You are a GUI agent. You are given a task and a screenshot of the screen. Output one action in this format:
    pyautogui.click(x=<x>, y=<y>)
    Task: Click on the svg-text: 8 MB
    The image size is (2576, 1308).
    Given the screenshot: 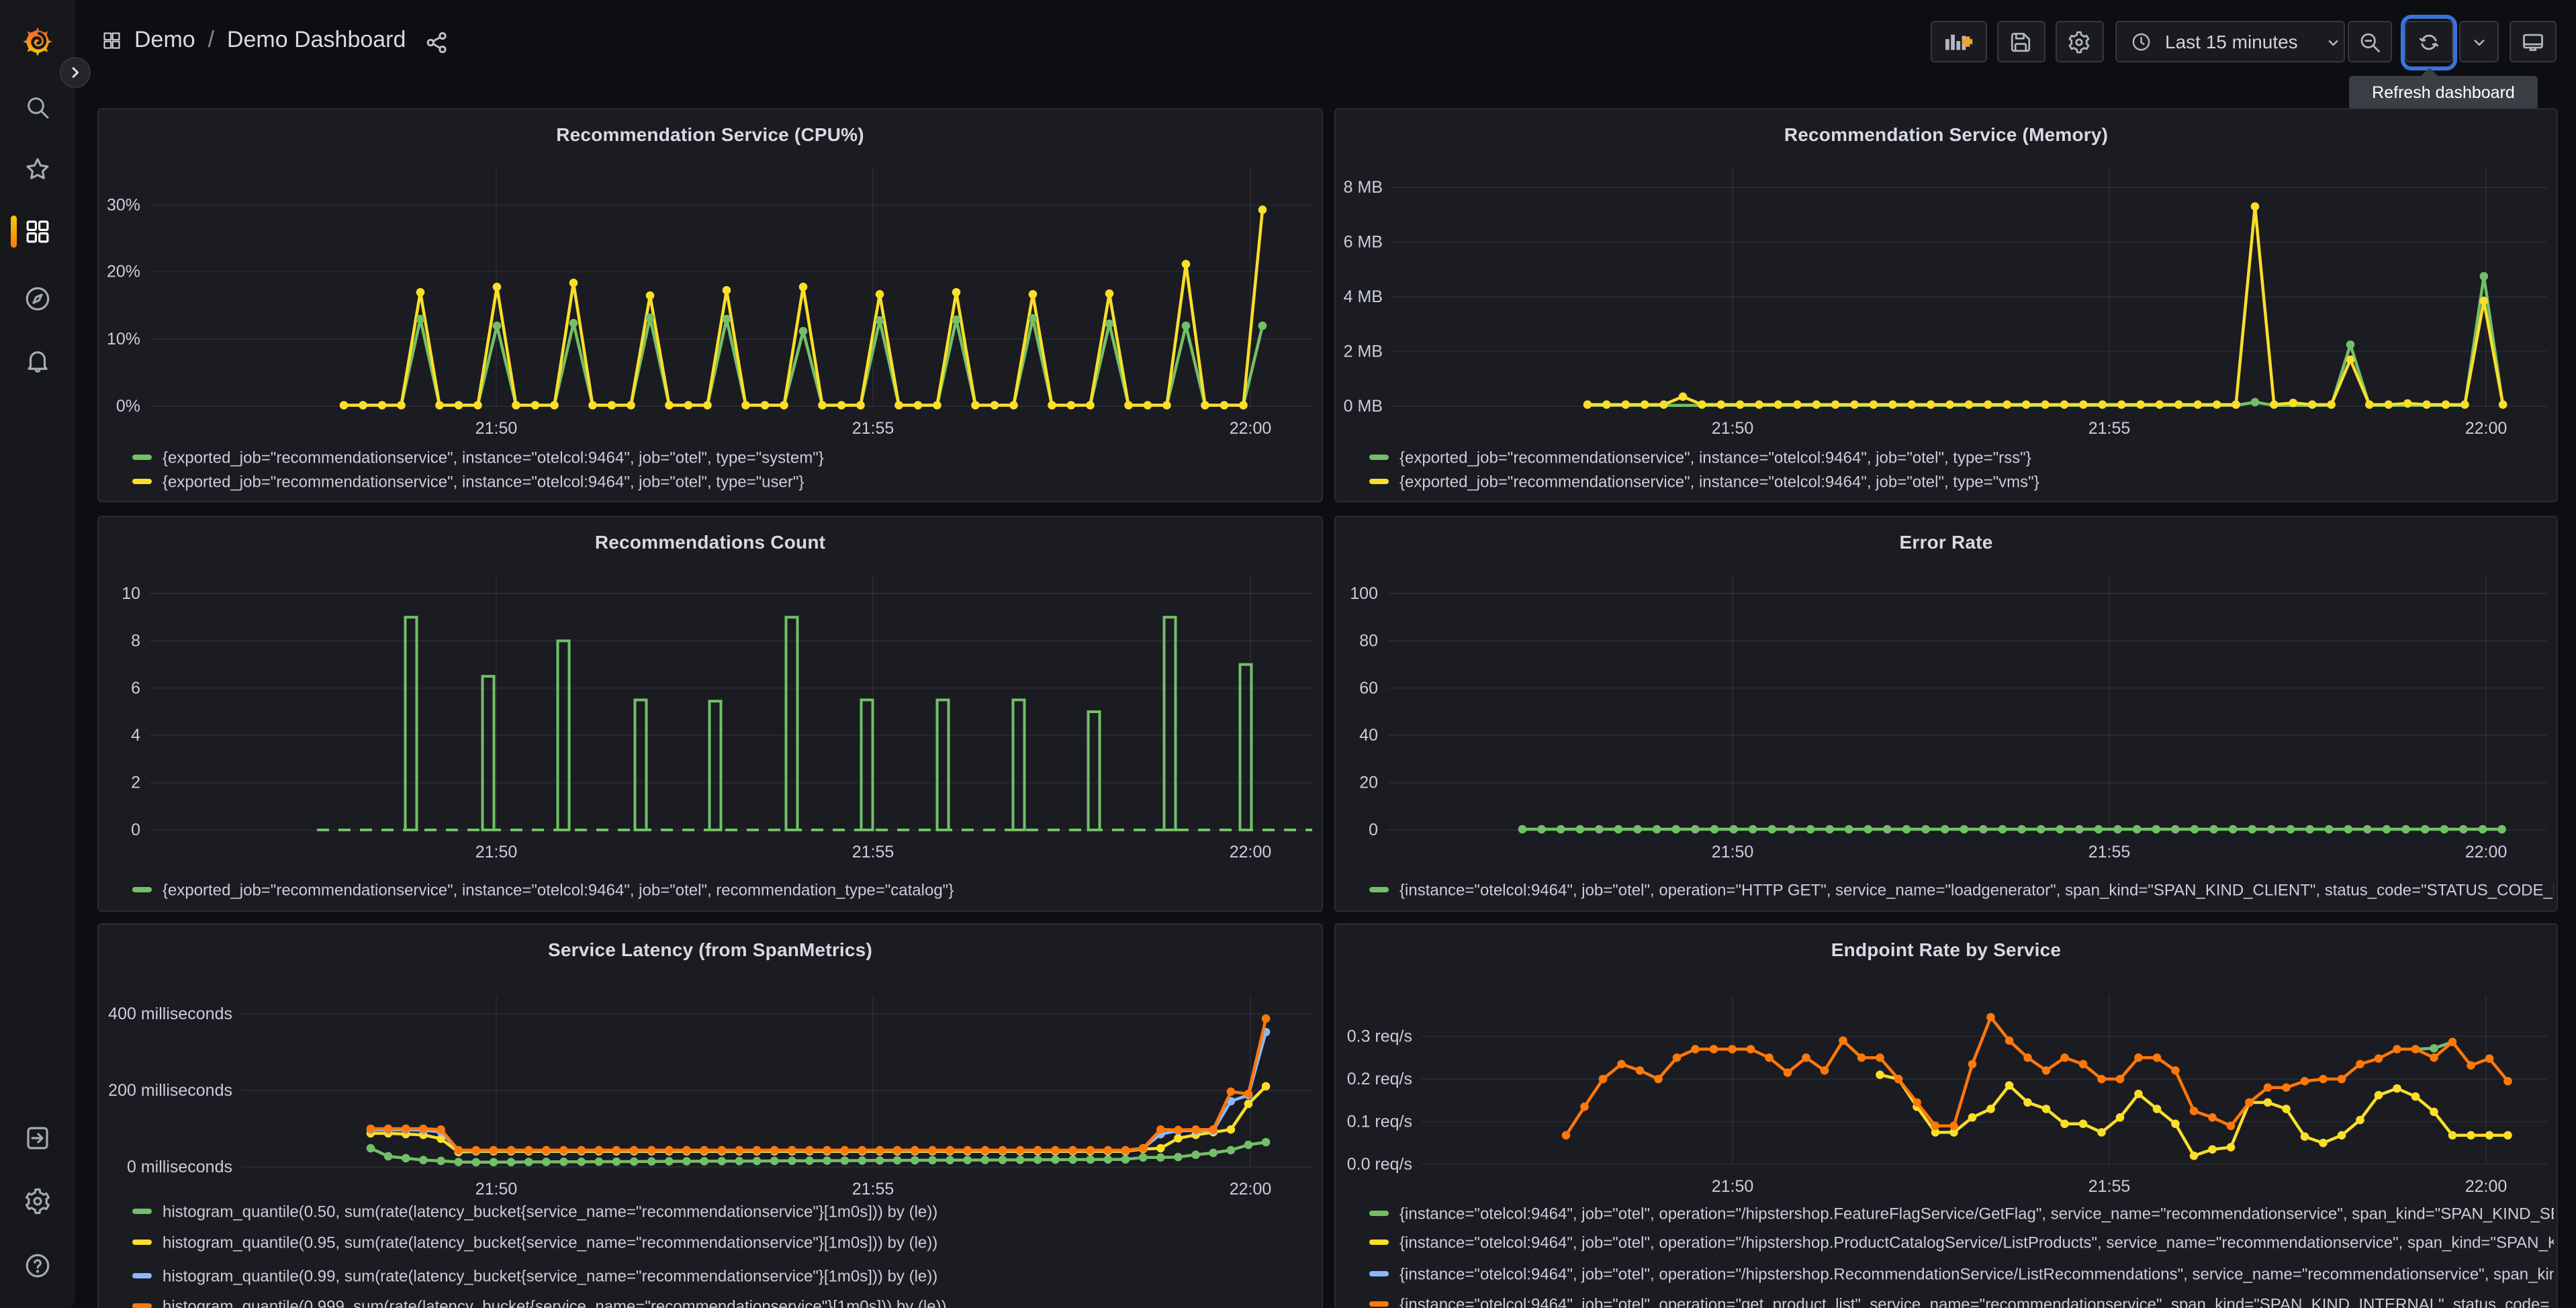 What is the action you would take?
    pyautogui.click(x=1363, y=188)
    